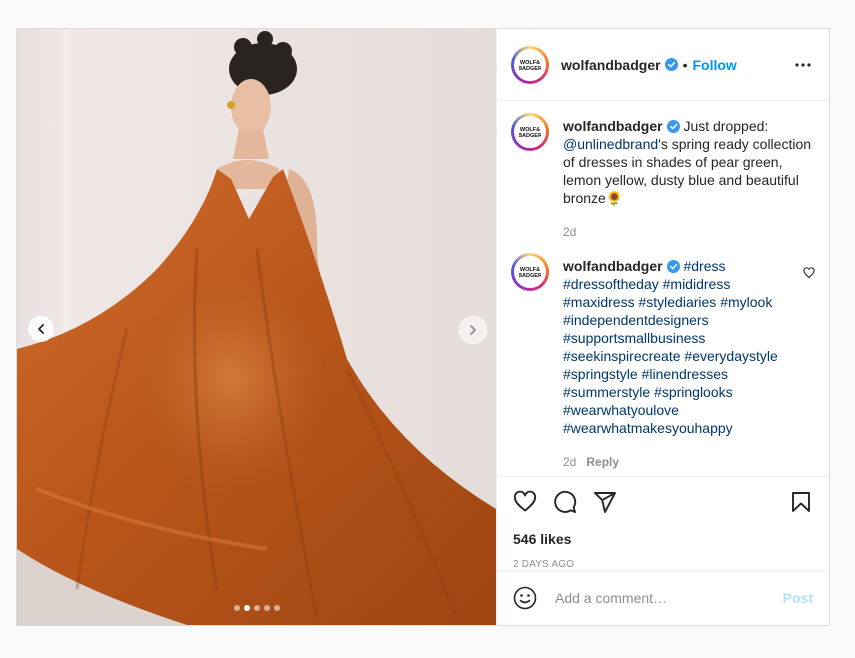  I want to click on hashtag-link: #mylook, so click(746, 302).